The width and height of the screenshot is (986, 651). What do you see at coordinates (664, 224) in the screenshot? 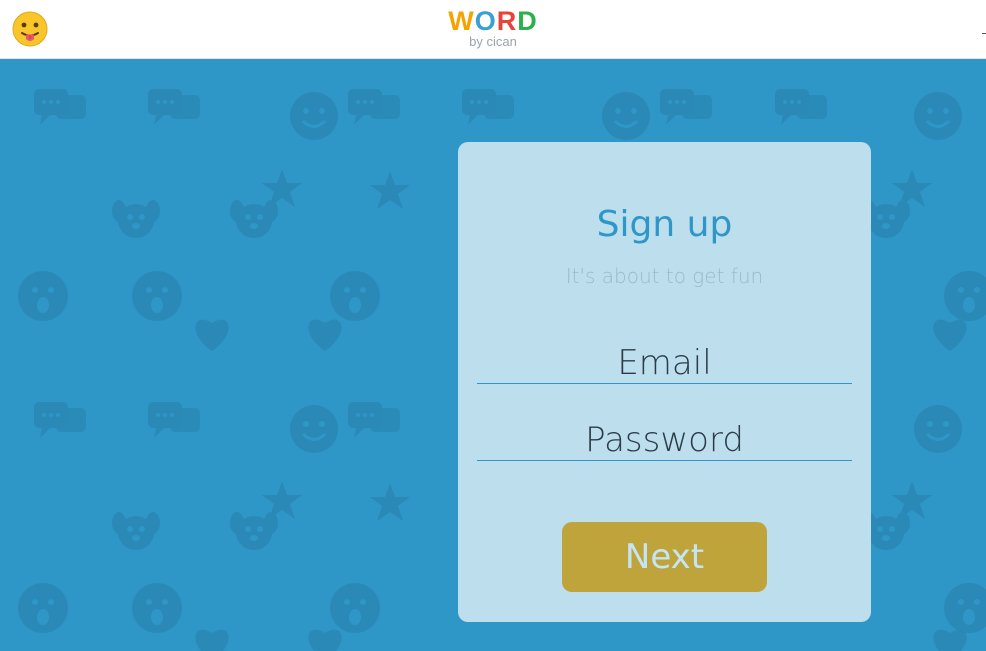
I see `signup-title: Sign up` at bounding box center [664, 224].